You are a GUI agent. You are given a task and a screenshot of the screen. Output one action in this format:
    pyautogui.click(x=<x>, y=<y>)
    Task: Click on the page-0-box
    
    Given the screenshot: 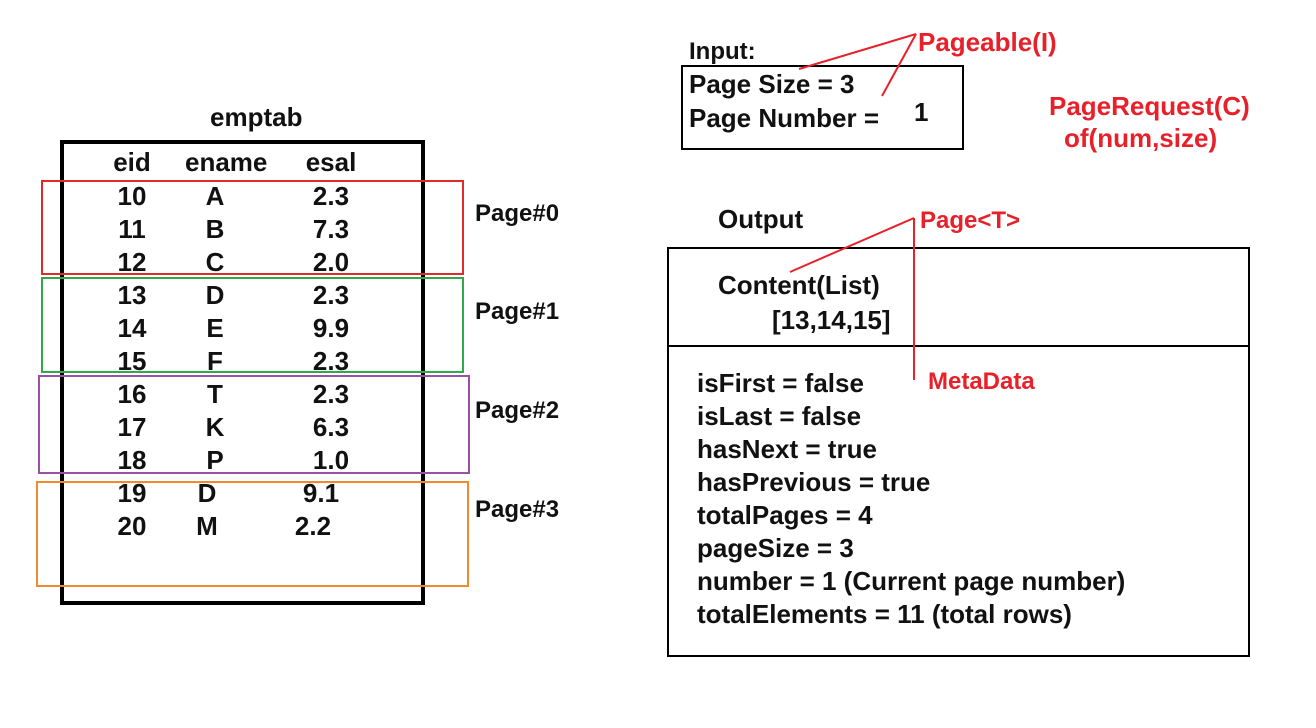 What is the action you would take?
    pyautogui.click(x=252, y=227)
    